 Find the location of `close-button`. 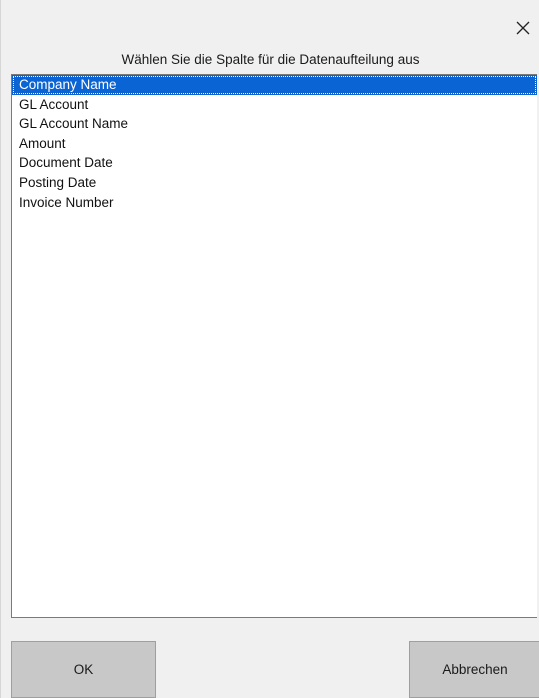

close-button is located at coordinates (523, 28).